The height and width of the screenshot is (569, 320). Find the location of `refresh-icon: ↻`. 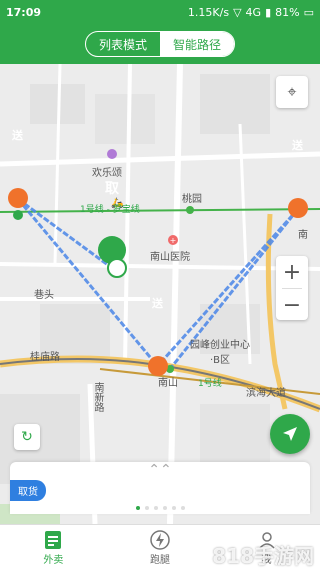

refresh-icon: ↻ is located at coordinates (27, 437).